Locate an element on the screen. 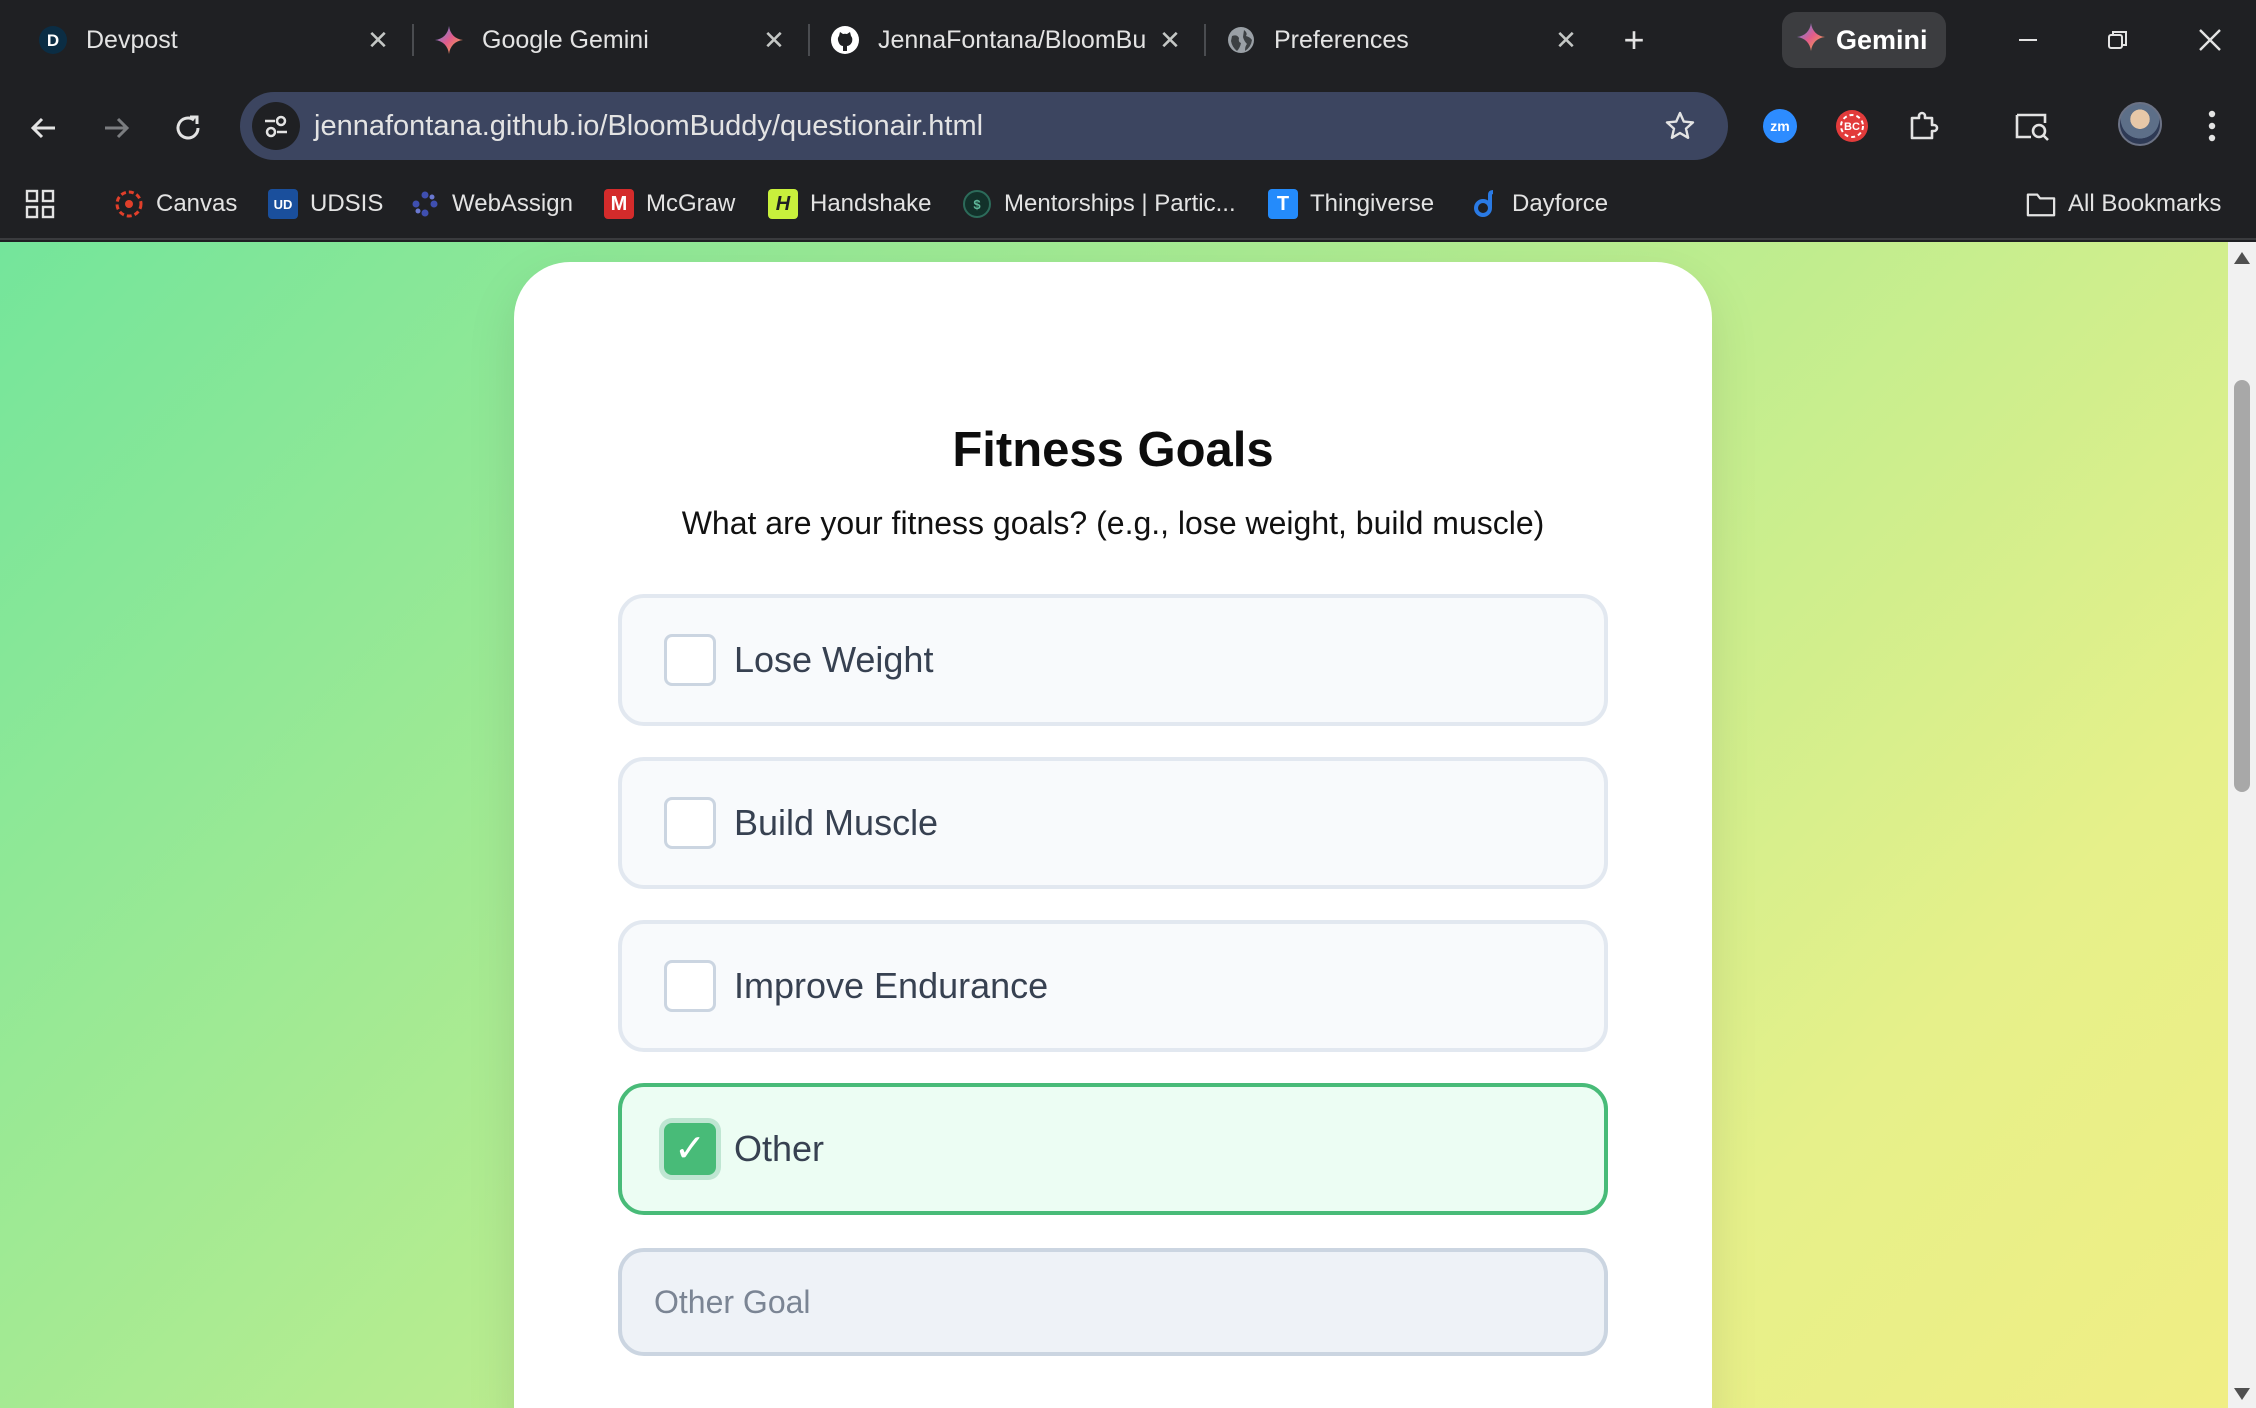 The width and height of the screenshot is (2256, 1408). option-label: Build Muscle is located at coordinates (836, 822).